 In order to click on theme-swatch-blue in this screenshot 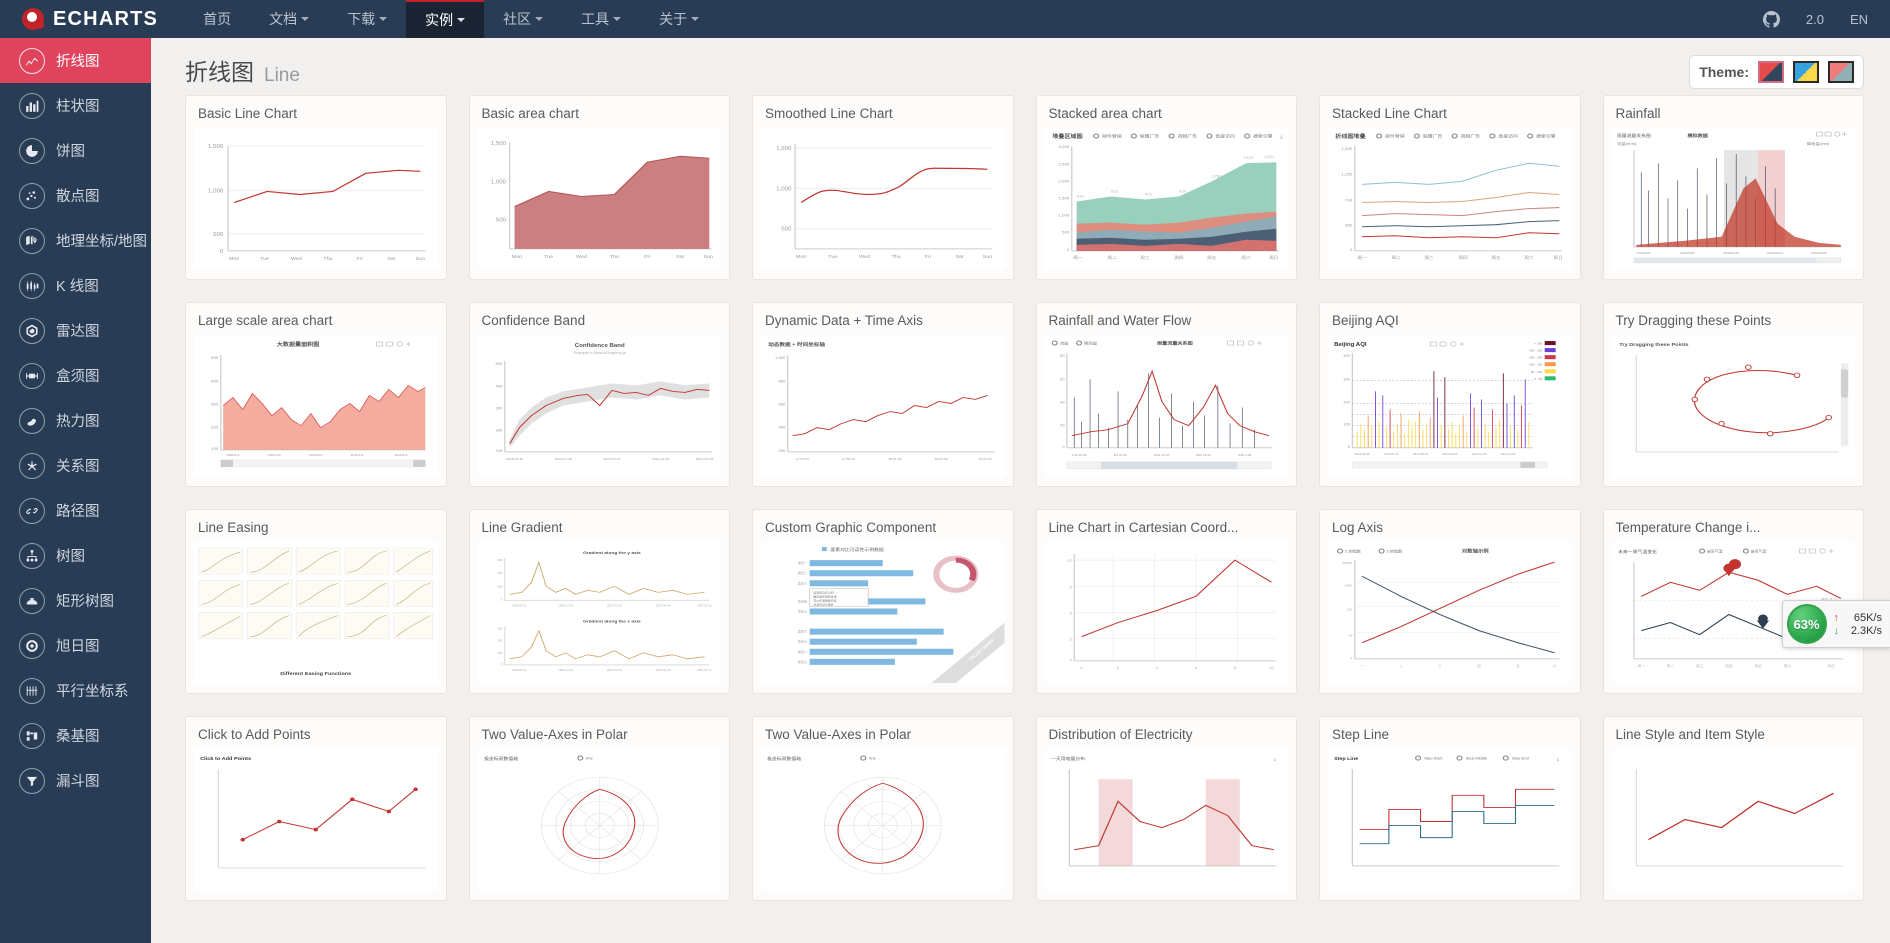, I will do `click(1806, 72)`.